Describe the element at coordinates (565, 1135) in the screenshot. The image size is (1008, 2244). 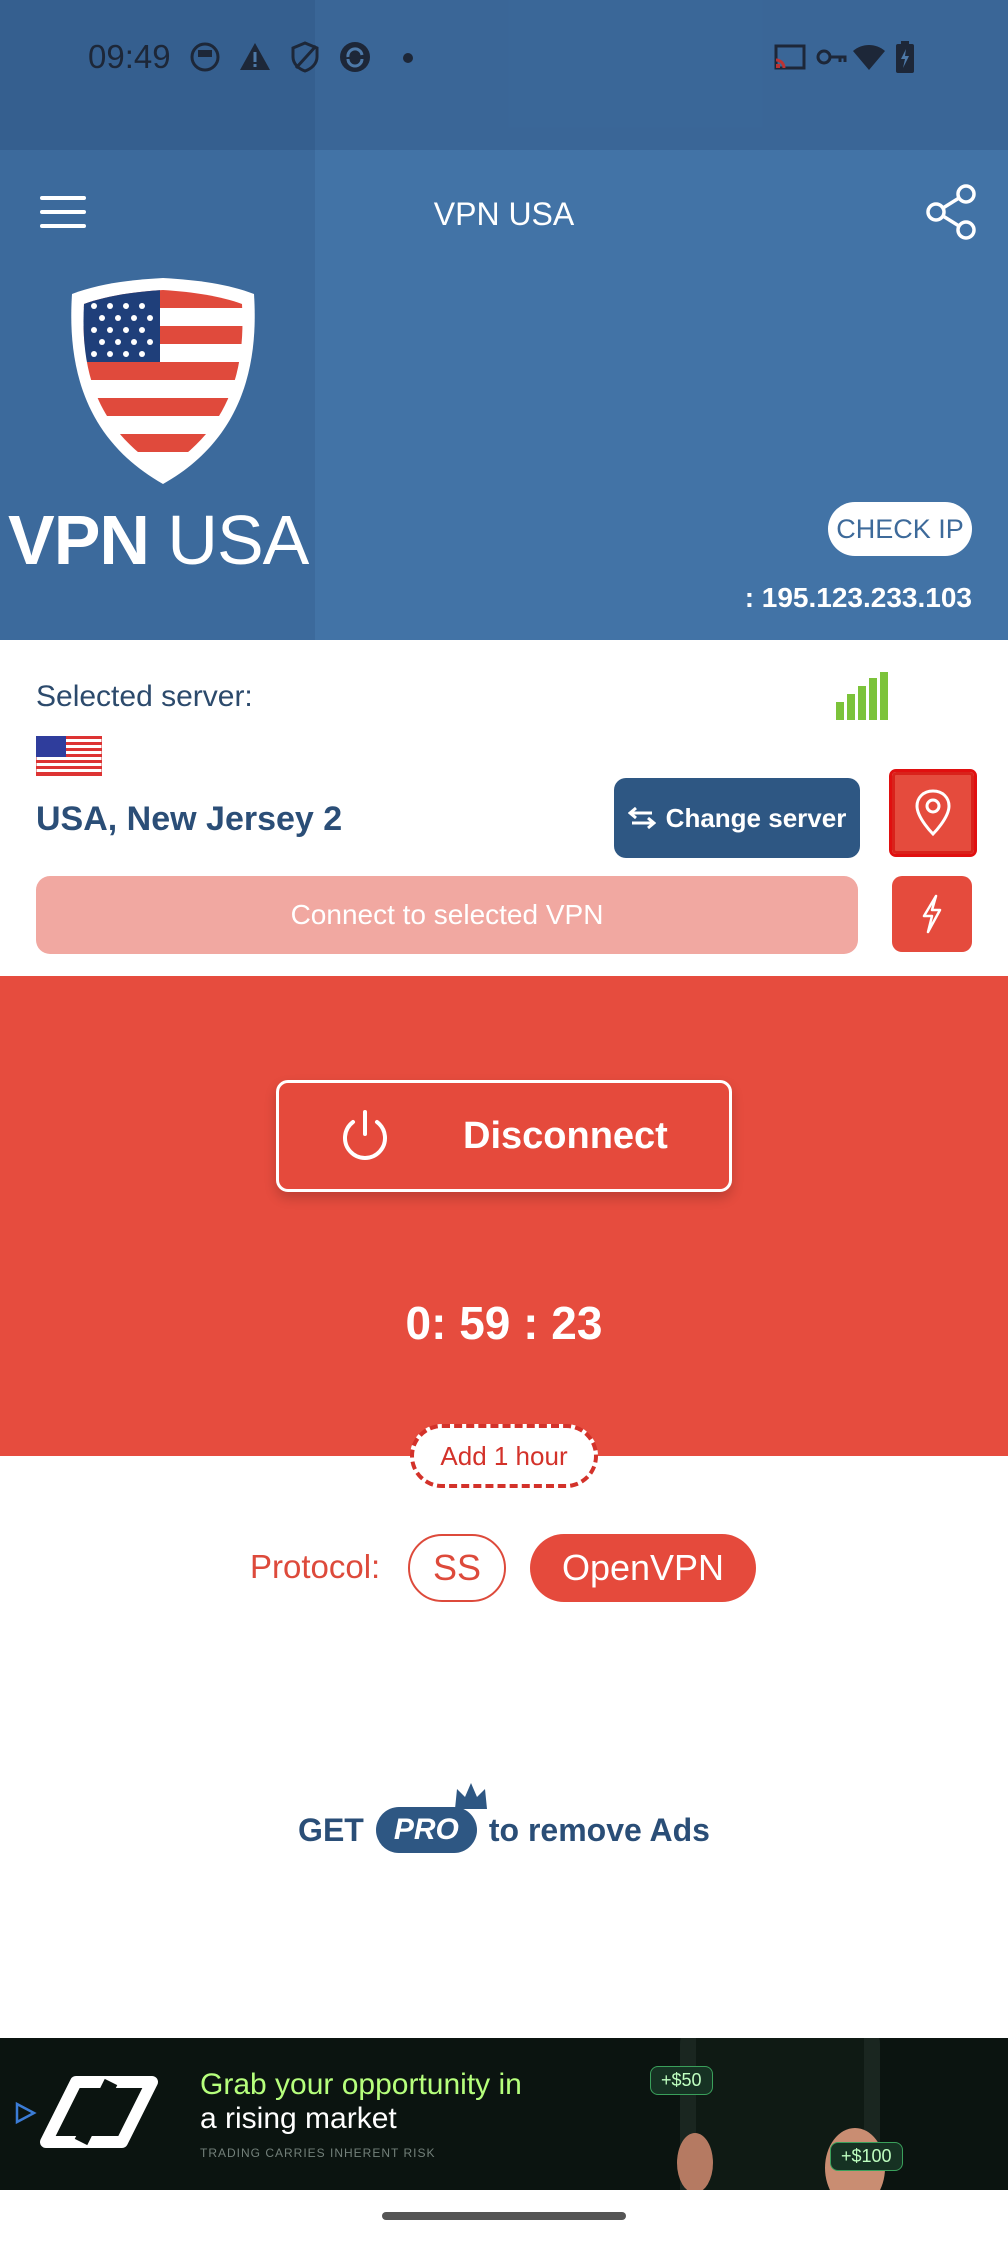
I see `disconnect-label: Disconnect` at that location.